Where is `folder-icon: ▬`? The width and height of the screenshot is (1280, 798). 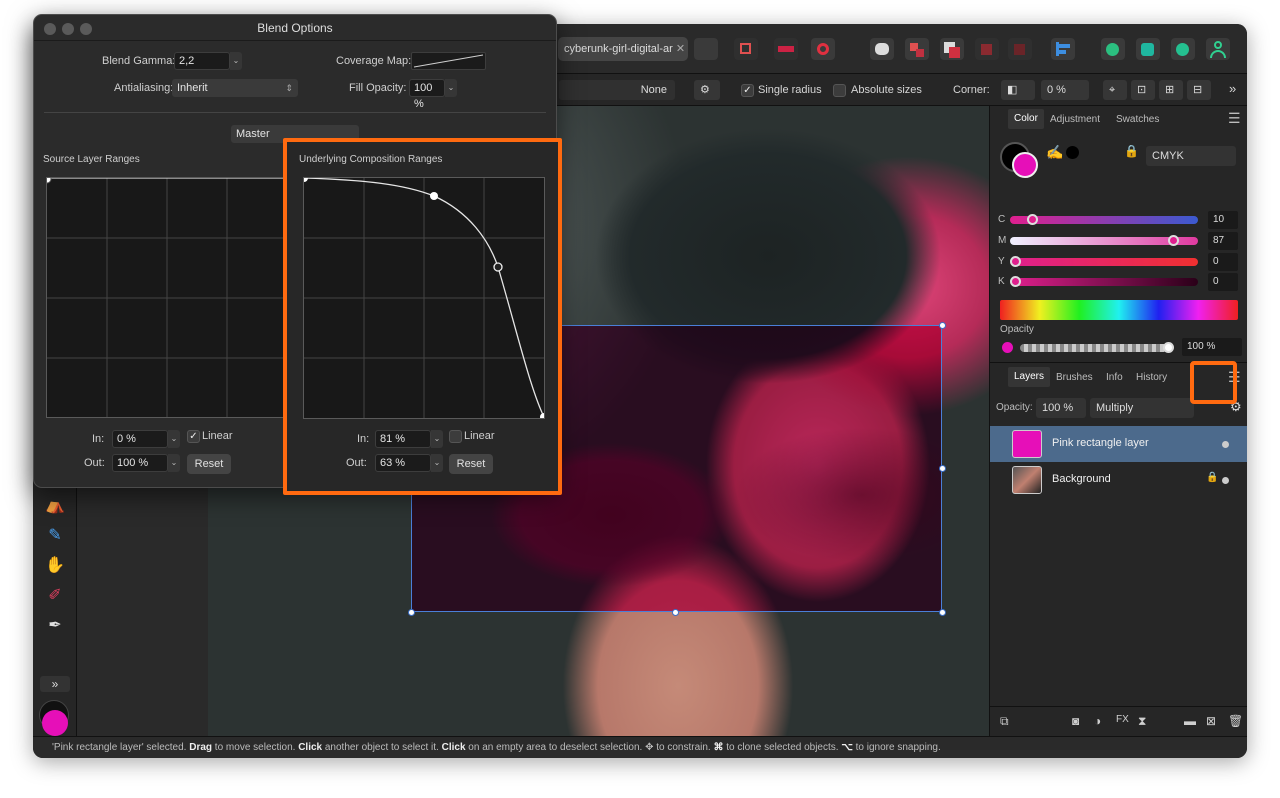 folder-icon: ▬ is located at coordinates (1190, 721).